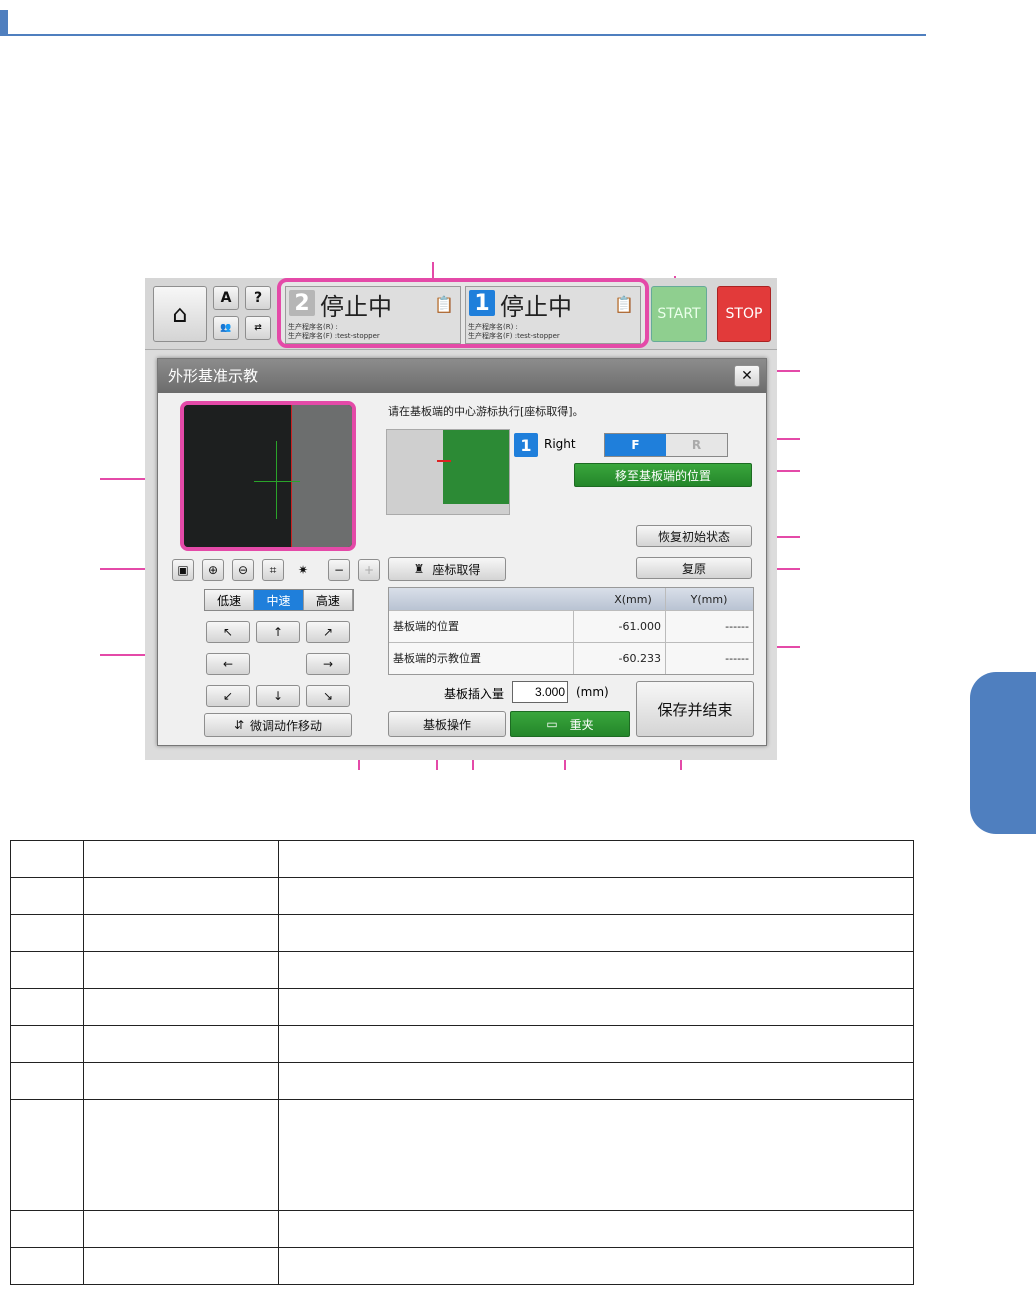 This screenshot has width=1036, height=1296. Describe the element at coordinates (268, 476) in the screenshot. I see `camera-view` at that location.